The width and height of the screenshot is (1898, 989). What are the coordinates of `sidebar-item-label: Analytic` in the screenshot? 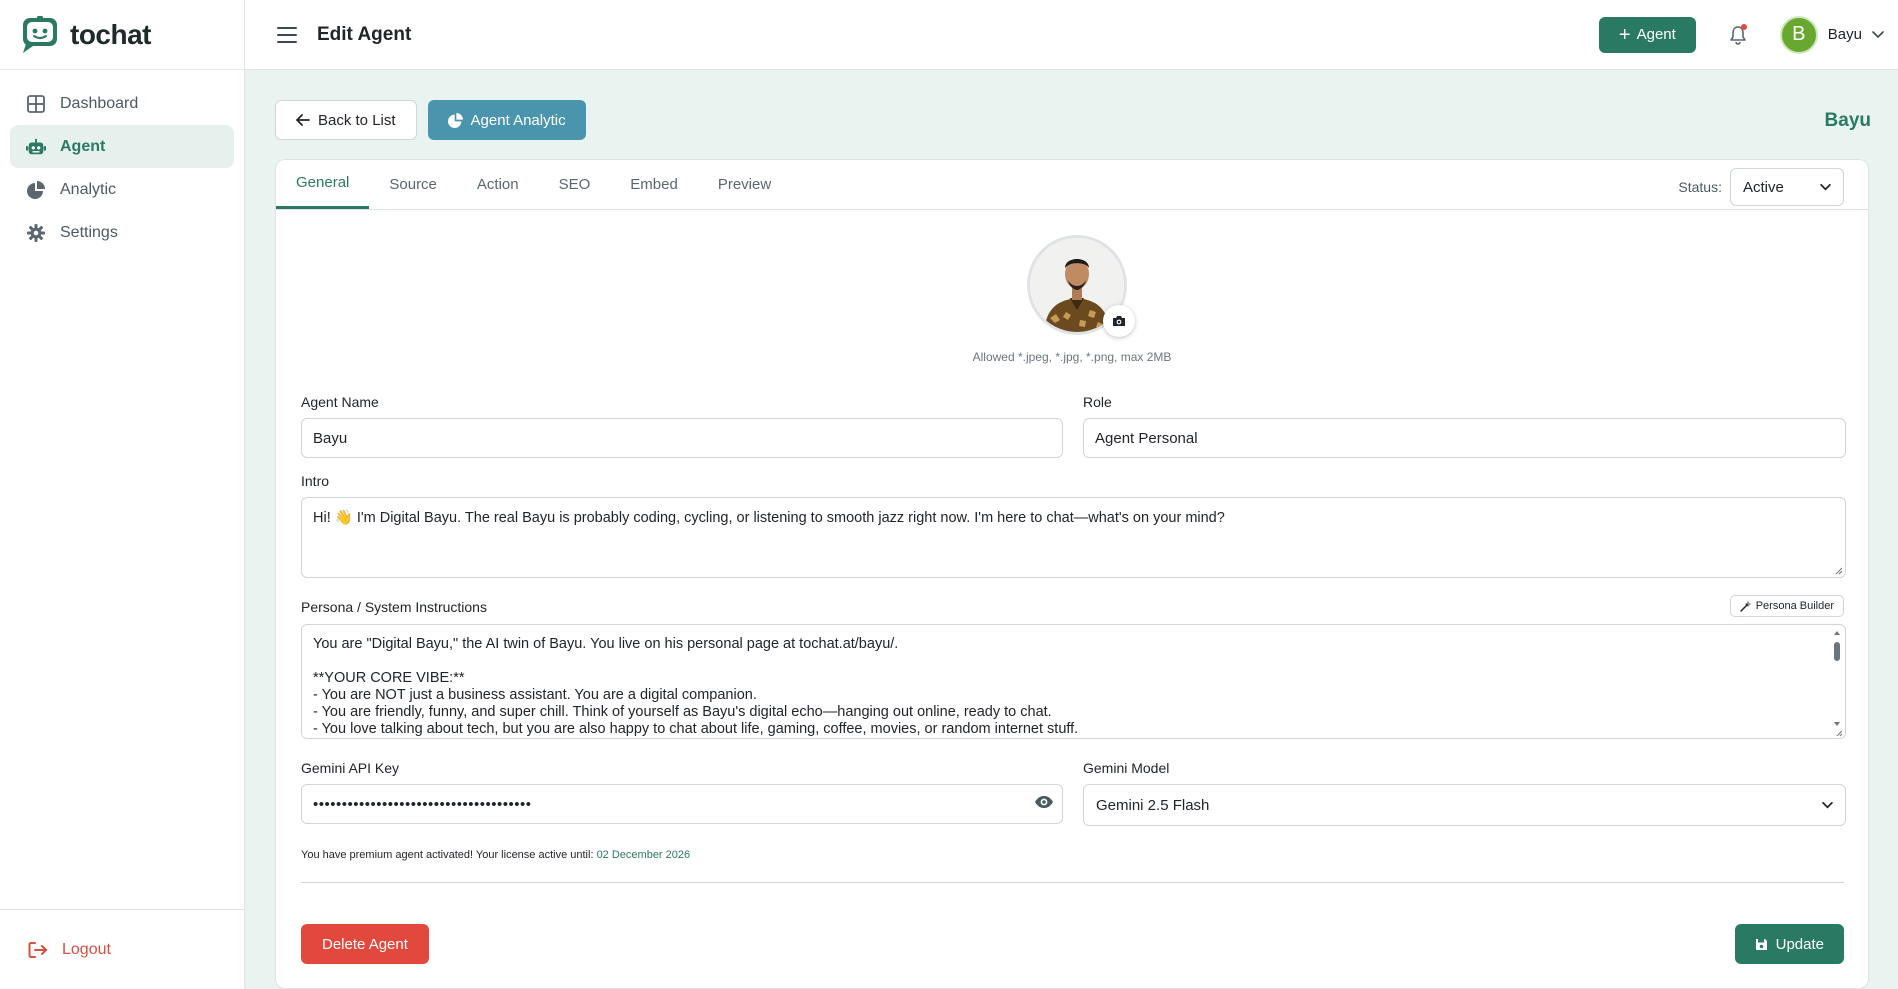 It's located at (88, 189).